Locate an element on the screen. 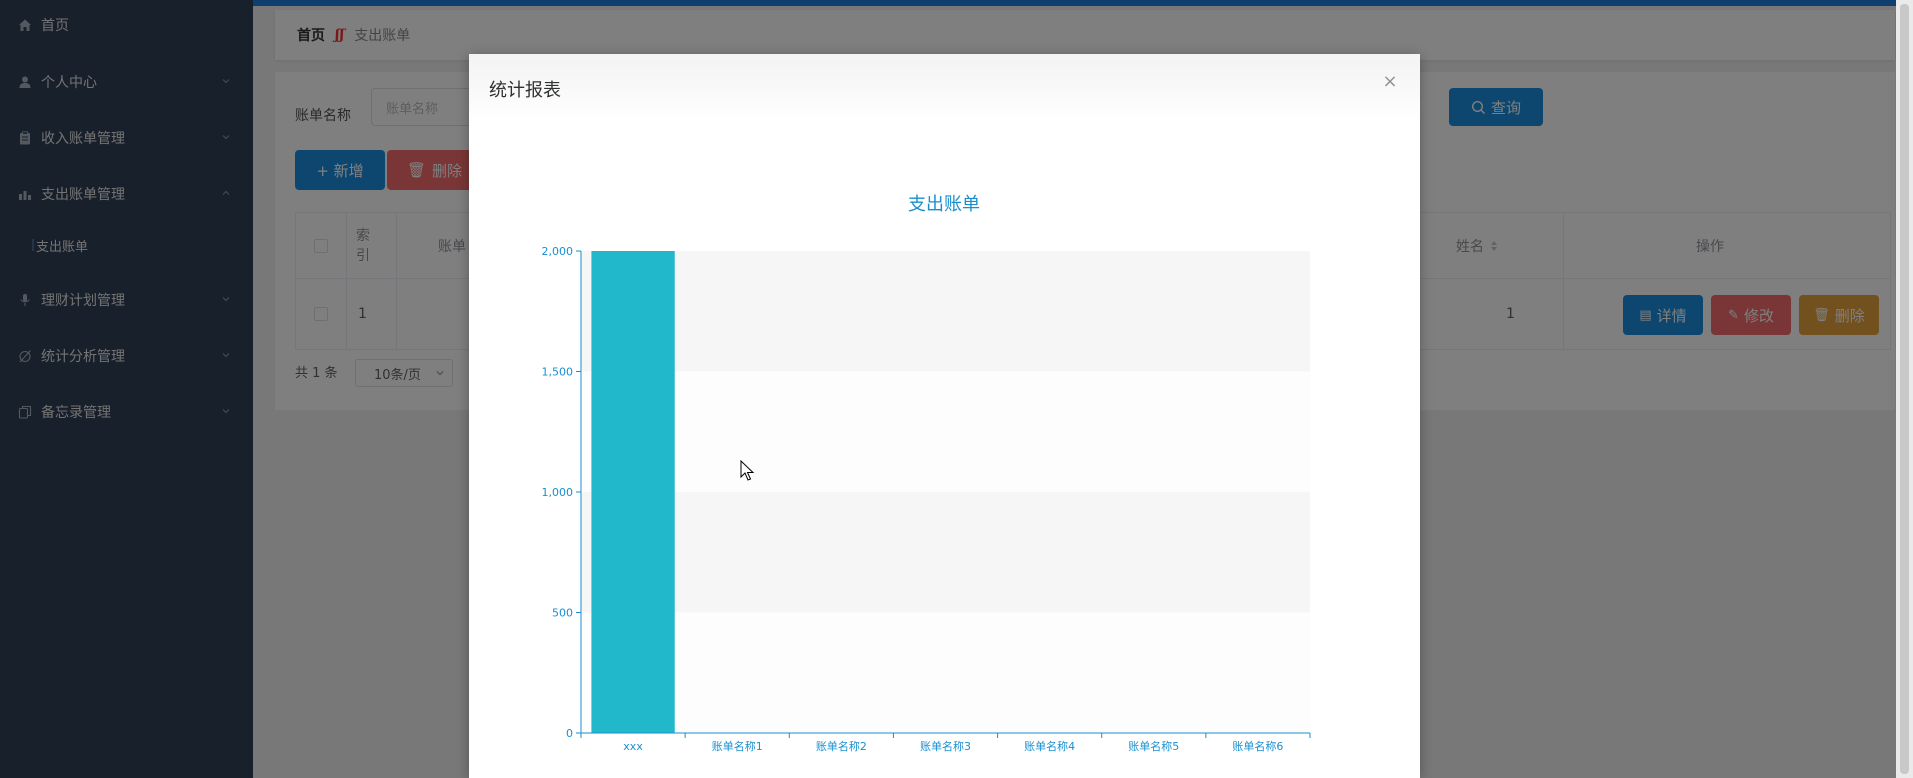  y-tick-label: 2,000 is located at coordinates (558, 251).